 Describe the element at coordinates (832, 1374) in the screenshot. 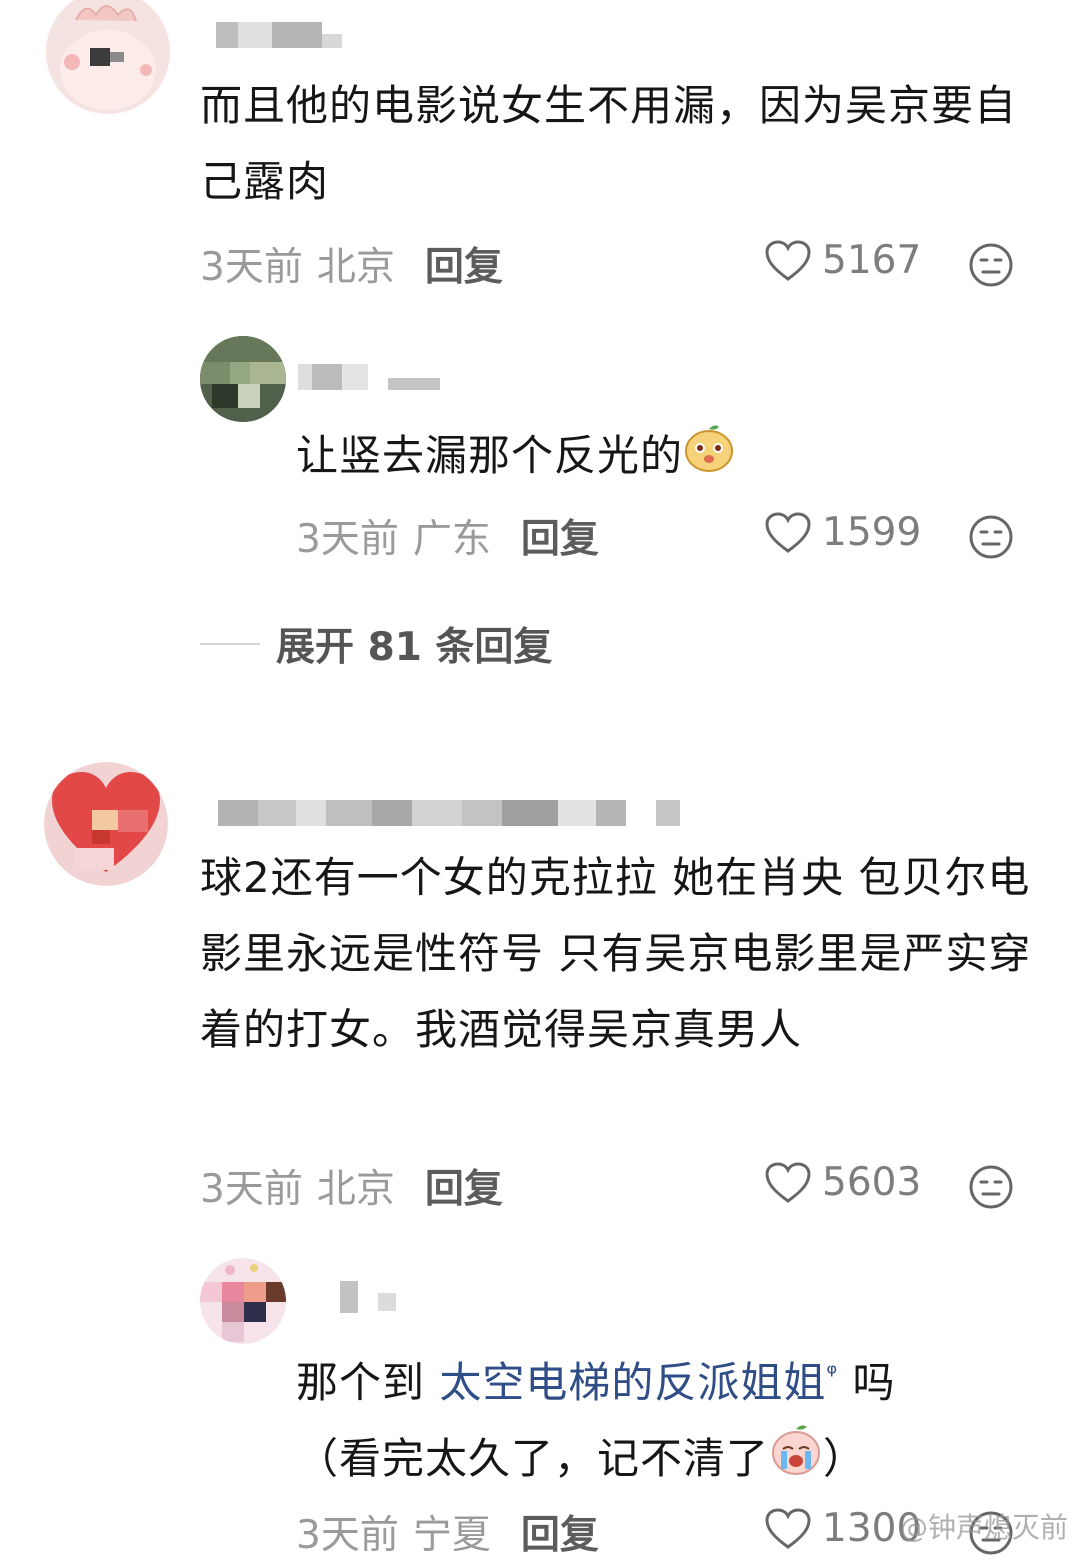

I see `search-link-icon: ᵠ` at that location.